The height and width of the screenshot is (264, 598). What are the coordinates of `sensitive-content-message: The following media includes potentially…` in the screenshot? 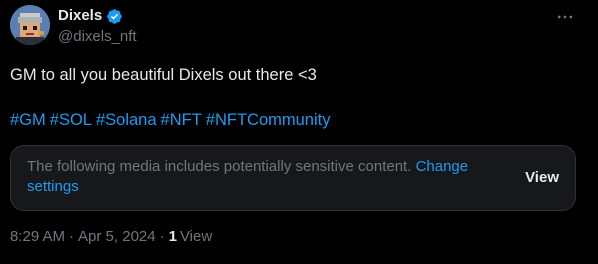 It's located at (262, 177).